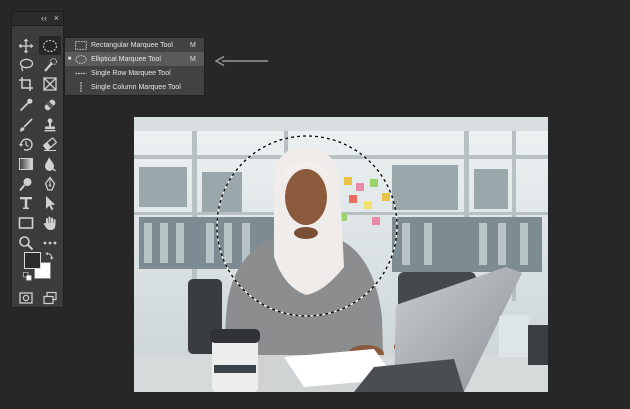 The image size is (630, 409). I want to click on rectangle-icon, so click(26, 222).